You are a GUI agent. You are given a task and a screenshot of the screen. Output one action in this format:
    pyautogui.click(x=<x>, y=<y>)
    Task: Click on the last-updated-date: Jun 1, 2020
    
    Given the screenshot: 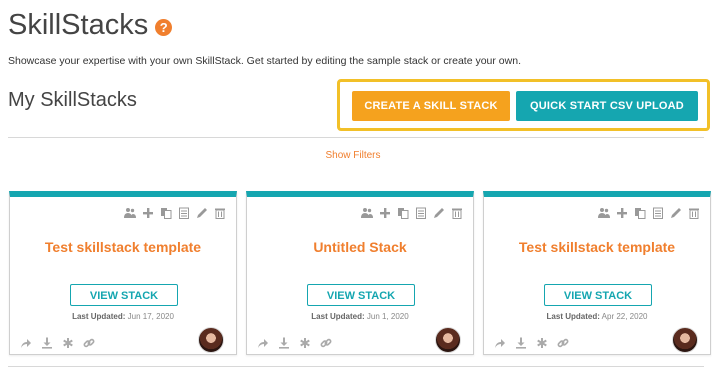 What is the action you would take?
    pyautogui.click(x=387, y=316)
    